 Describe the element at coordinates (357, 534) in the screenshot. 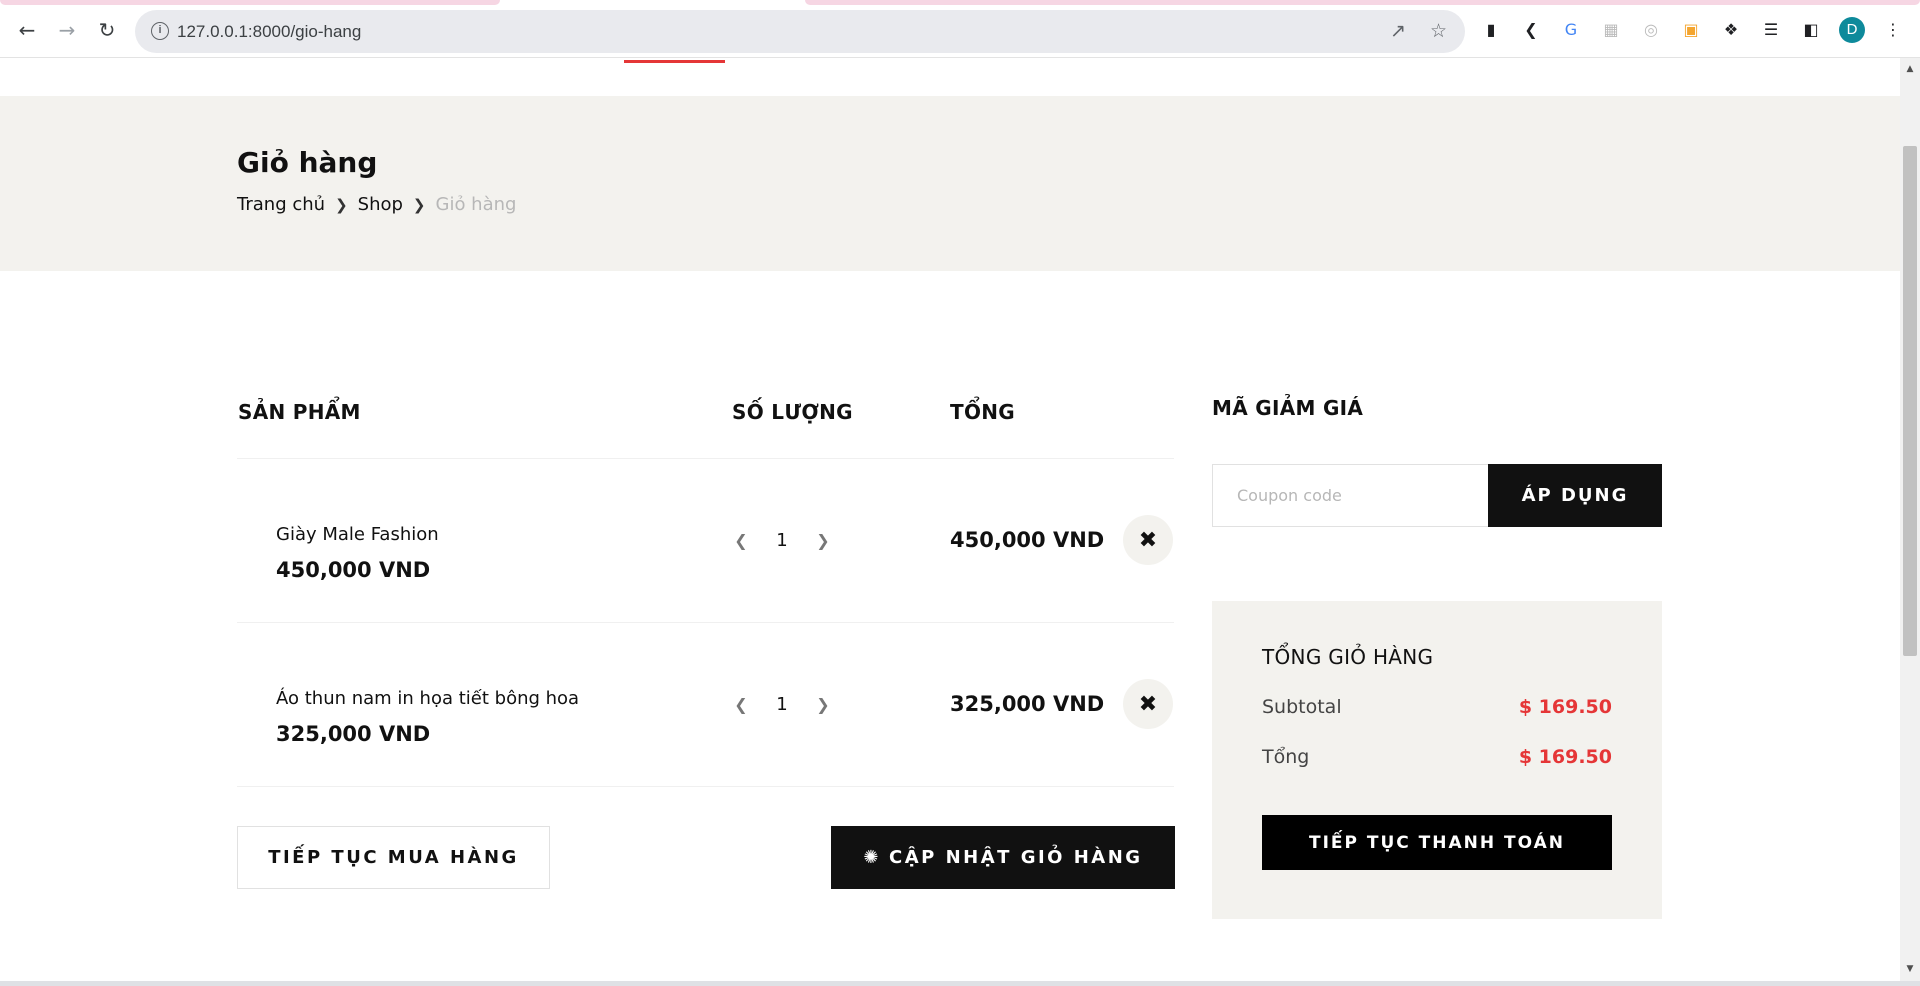

I see `product-name: Giày Male Fashion` at that location.